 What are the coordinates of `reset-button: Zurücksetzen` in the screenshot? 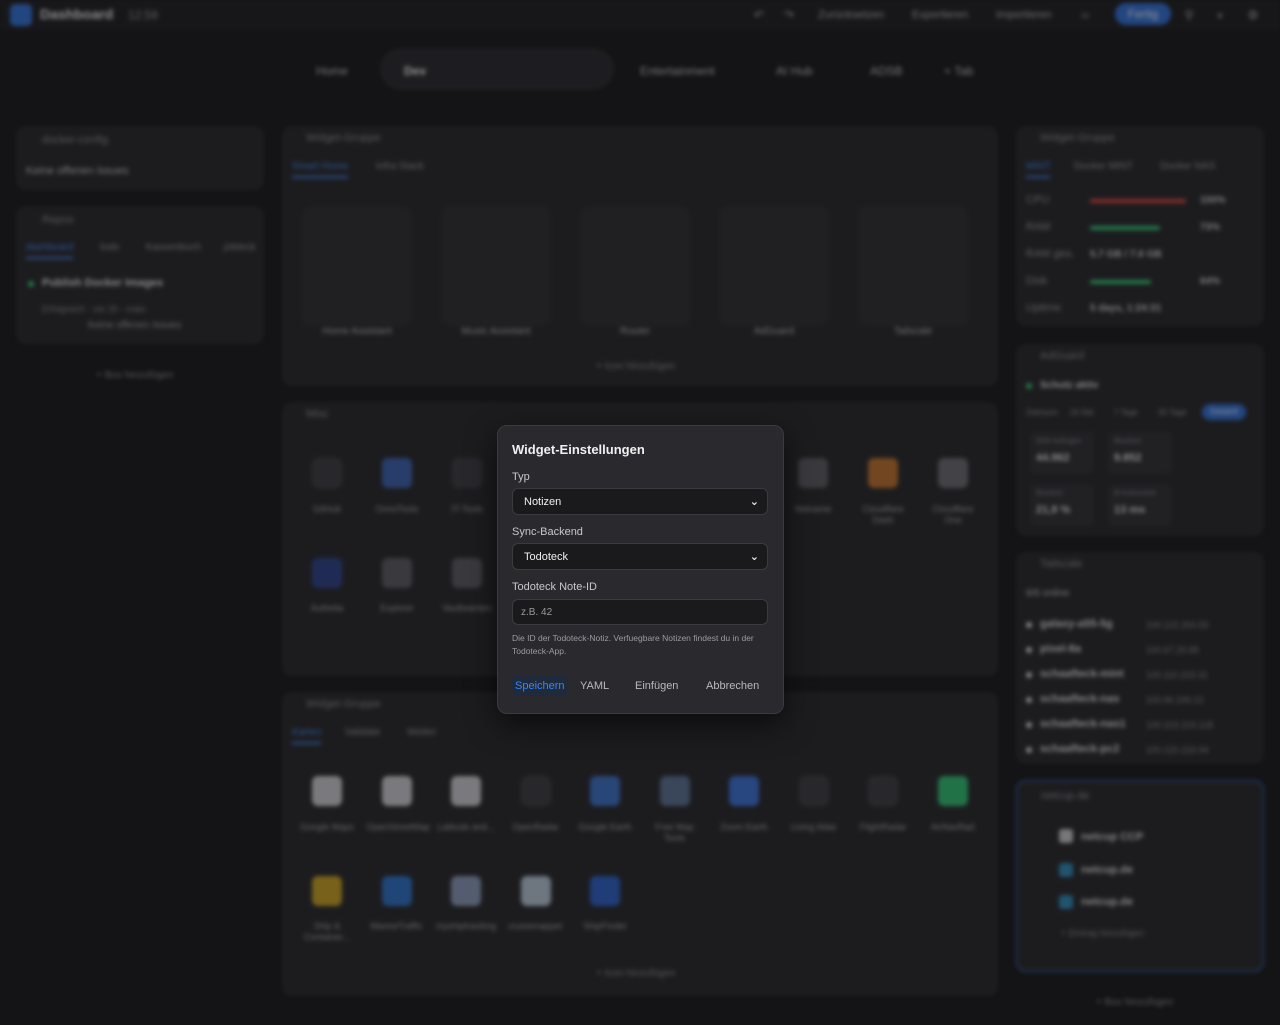 It's located at (851, 15).